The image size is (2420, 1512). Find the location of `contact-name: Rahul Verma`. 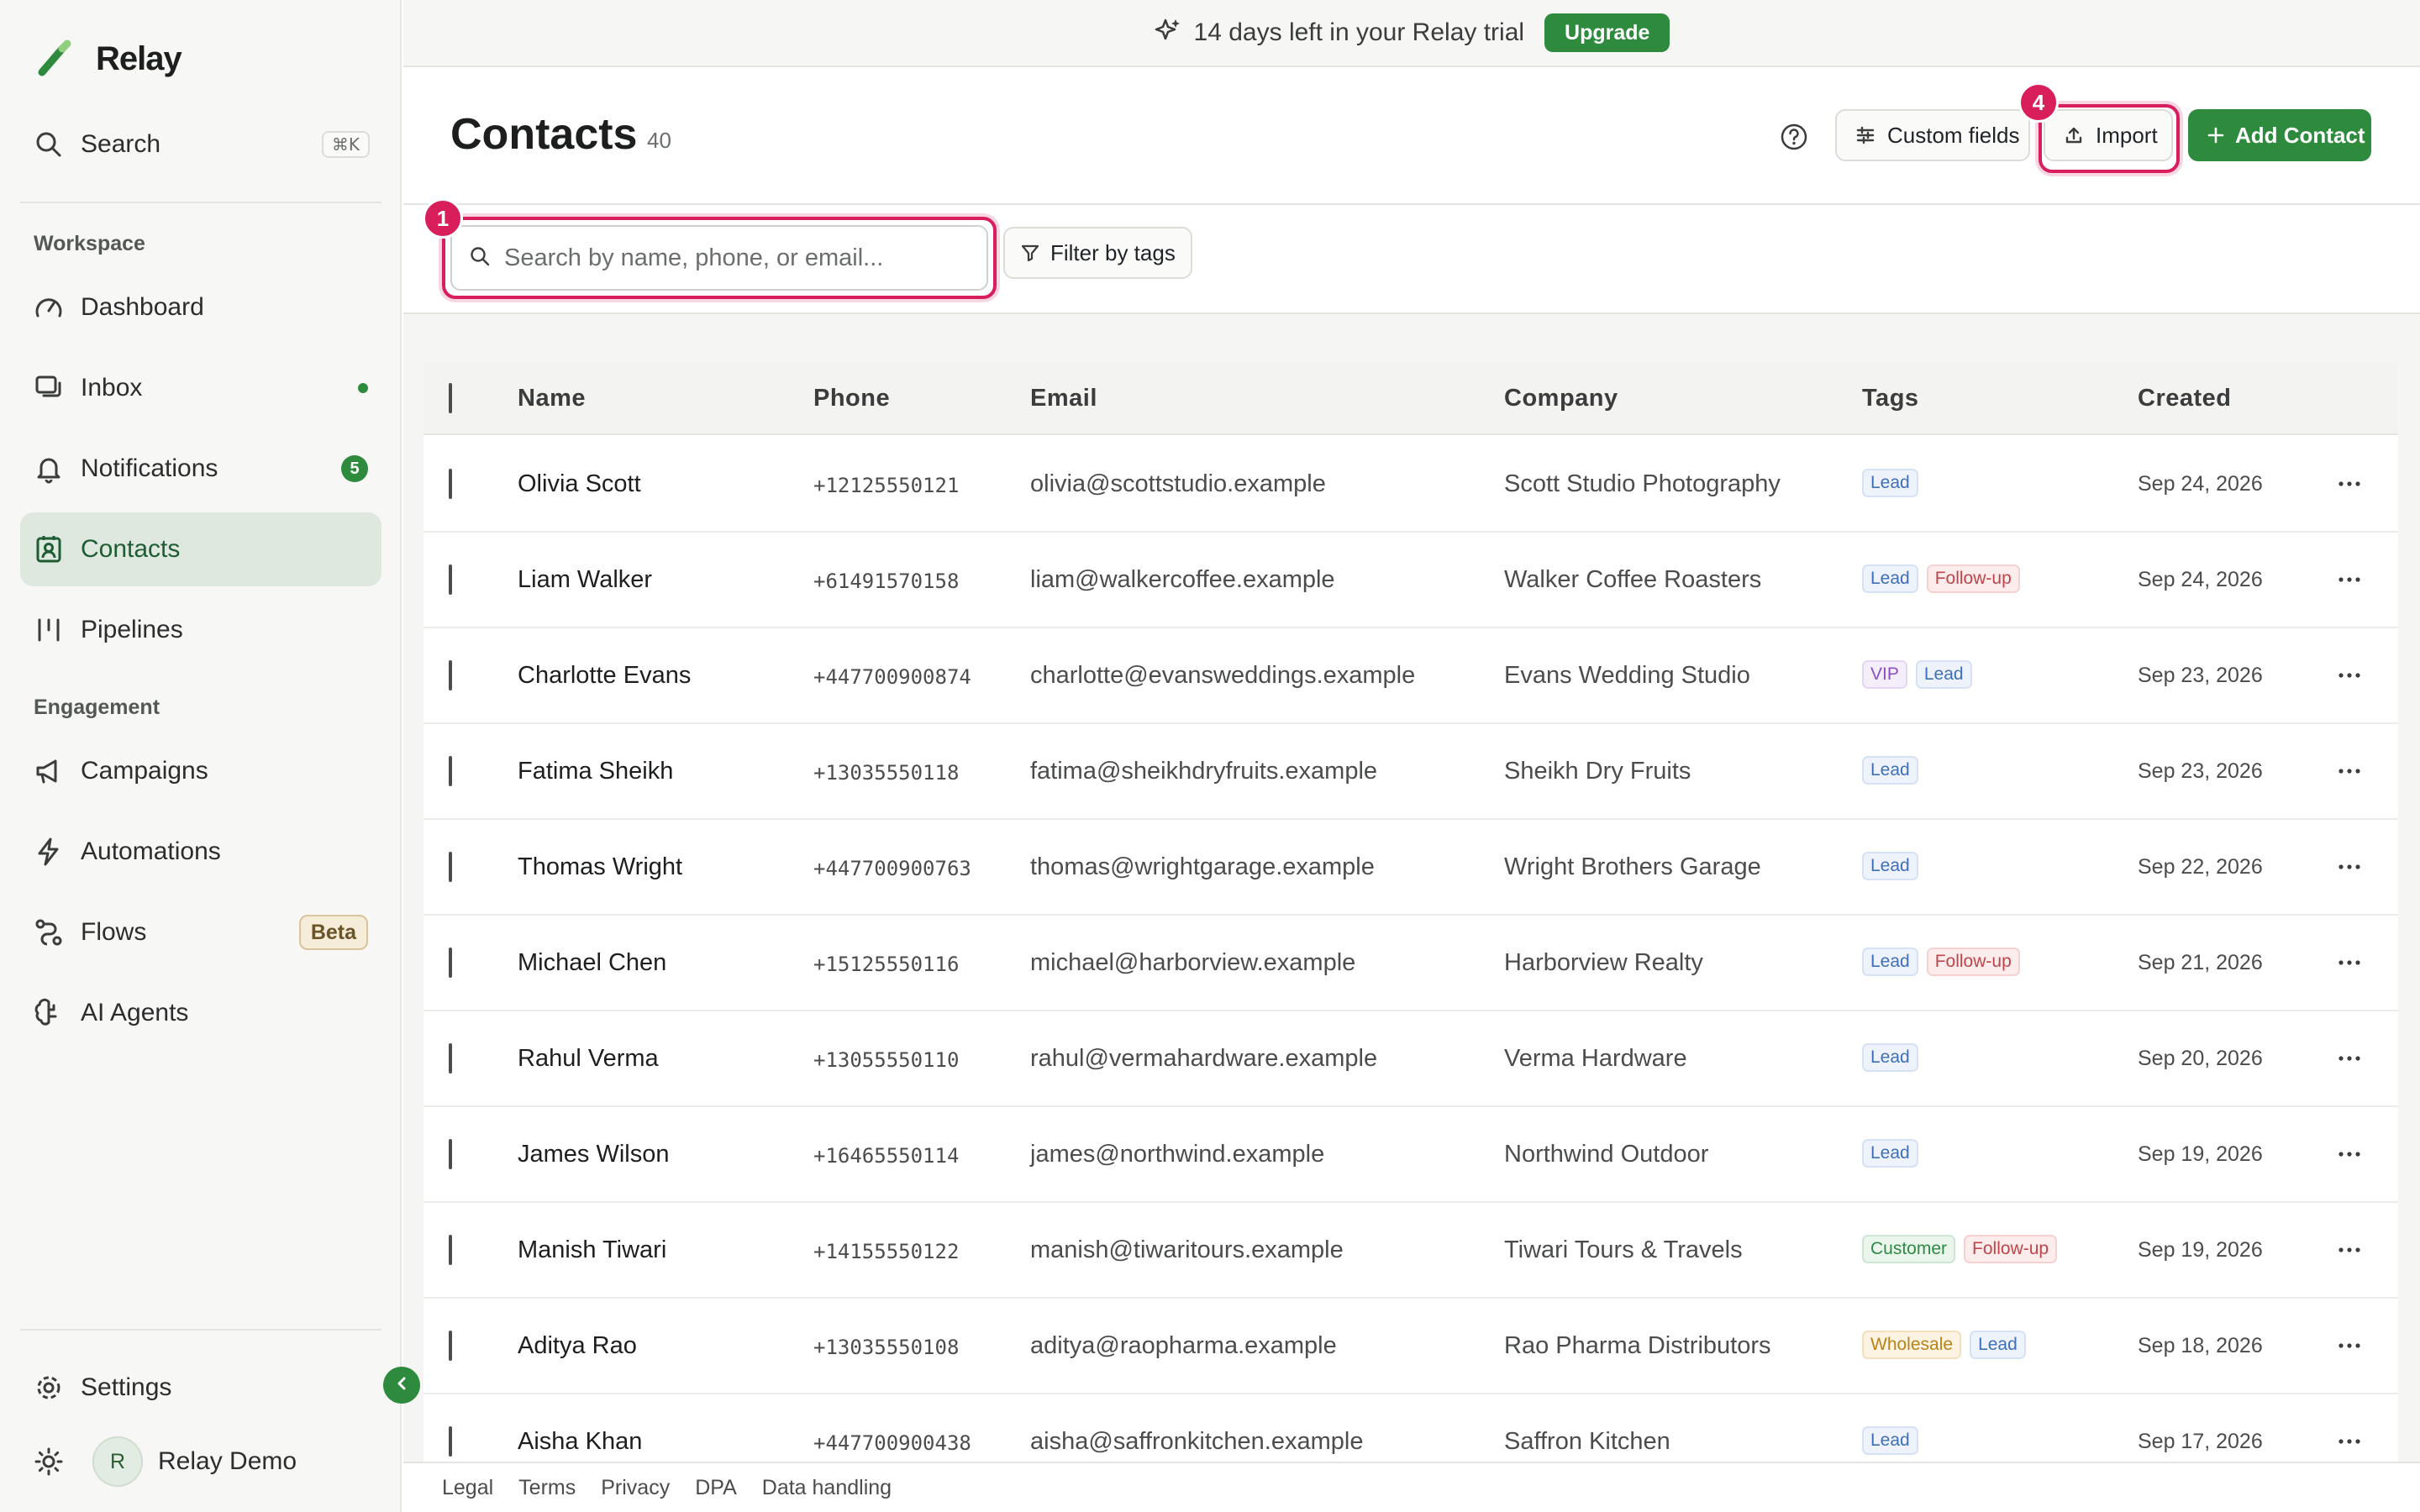

contact-name: Rahul Verma is located at coordinates (588, 1059).